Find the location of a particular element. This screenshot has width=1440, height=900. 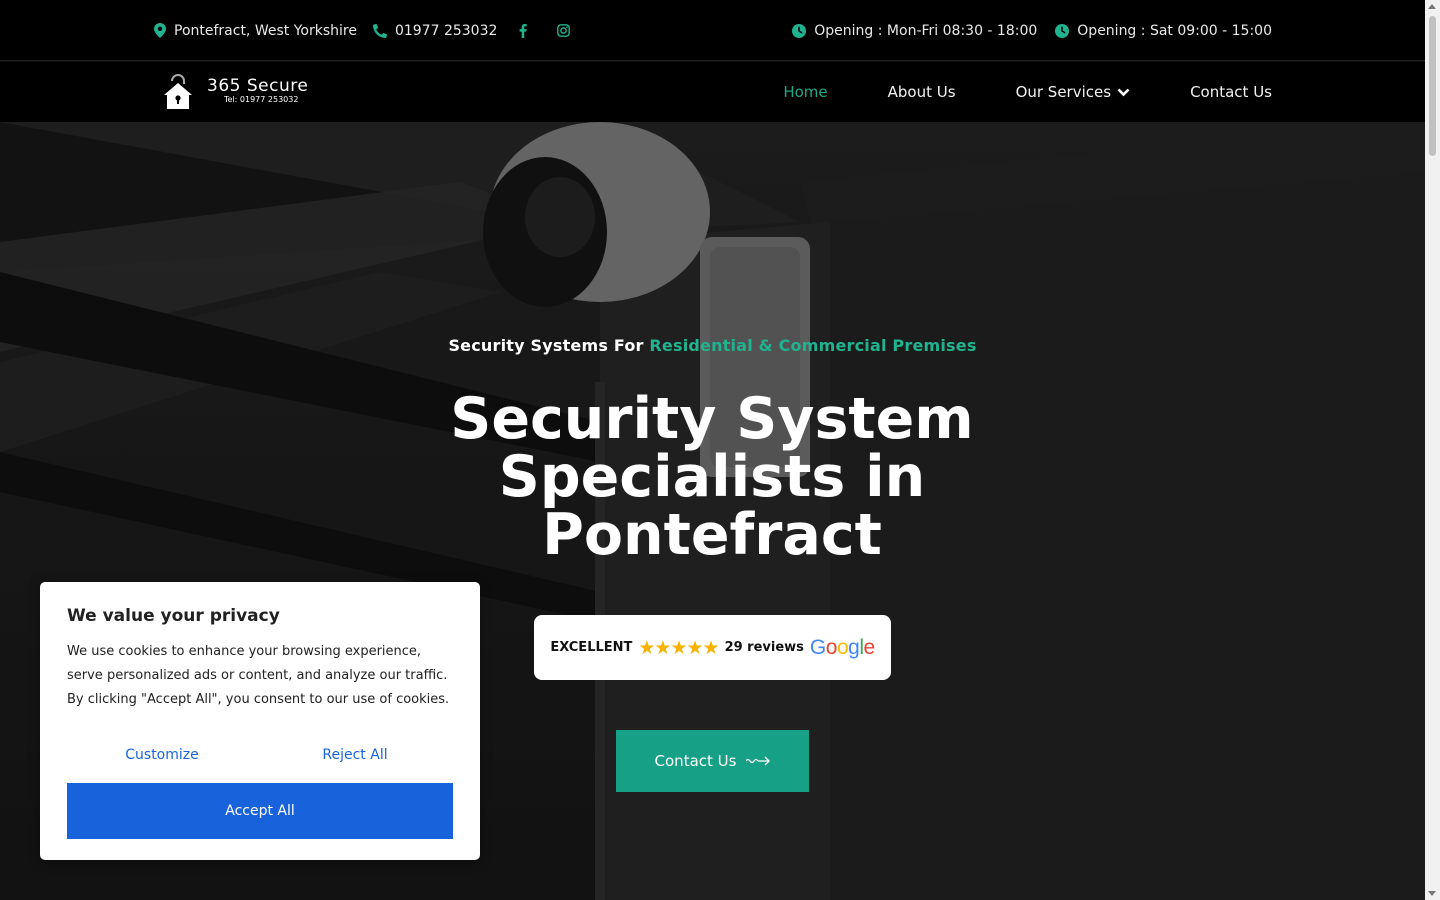

phone-text: 01977 253032 is located at coordinates (446, 31).